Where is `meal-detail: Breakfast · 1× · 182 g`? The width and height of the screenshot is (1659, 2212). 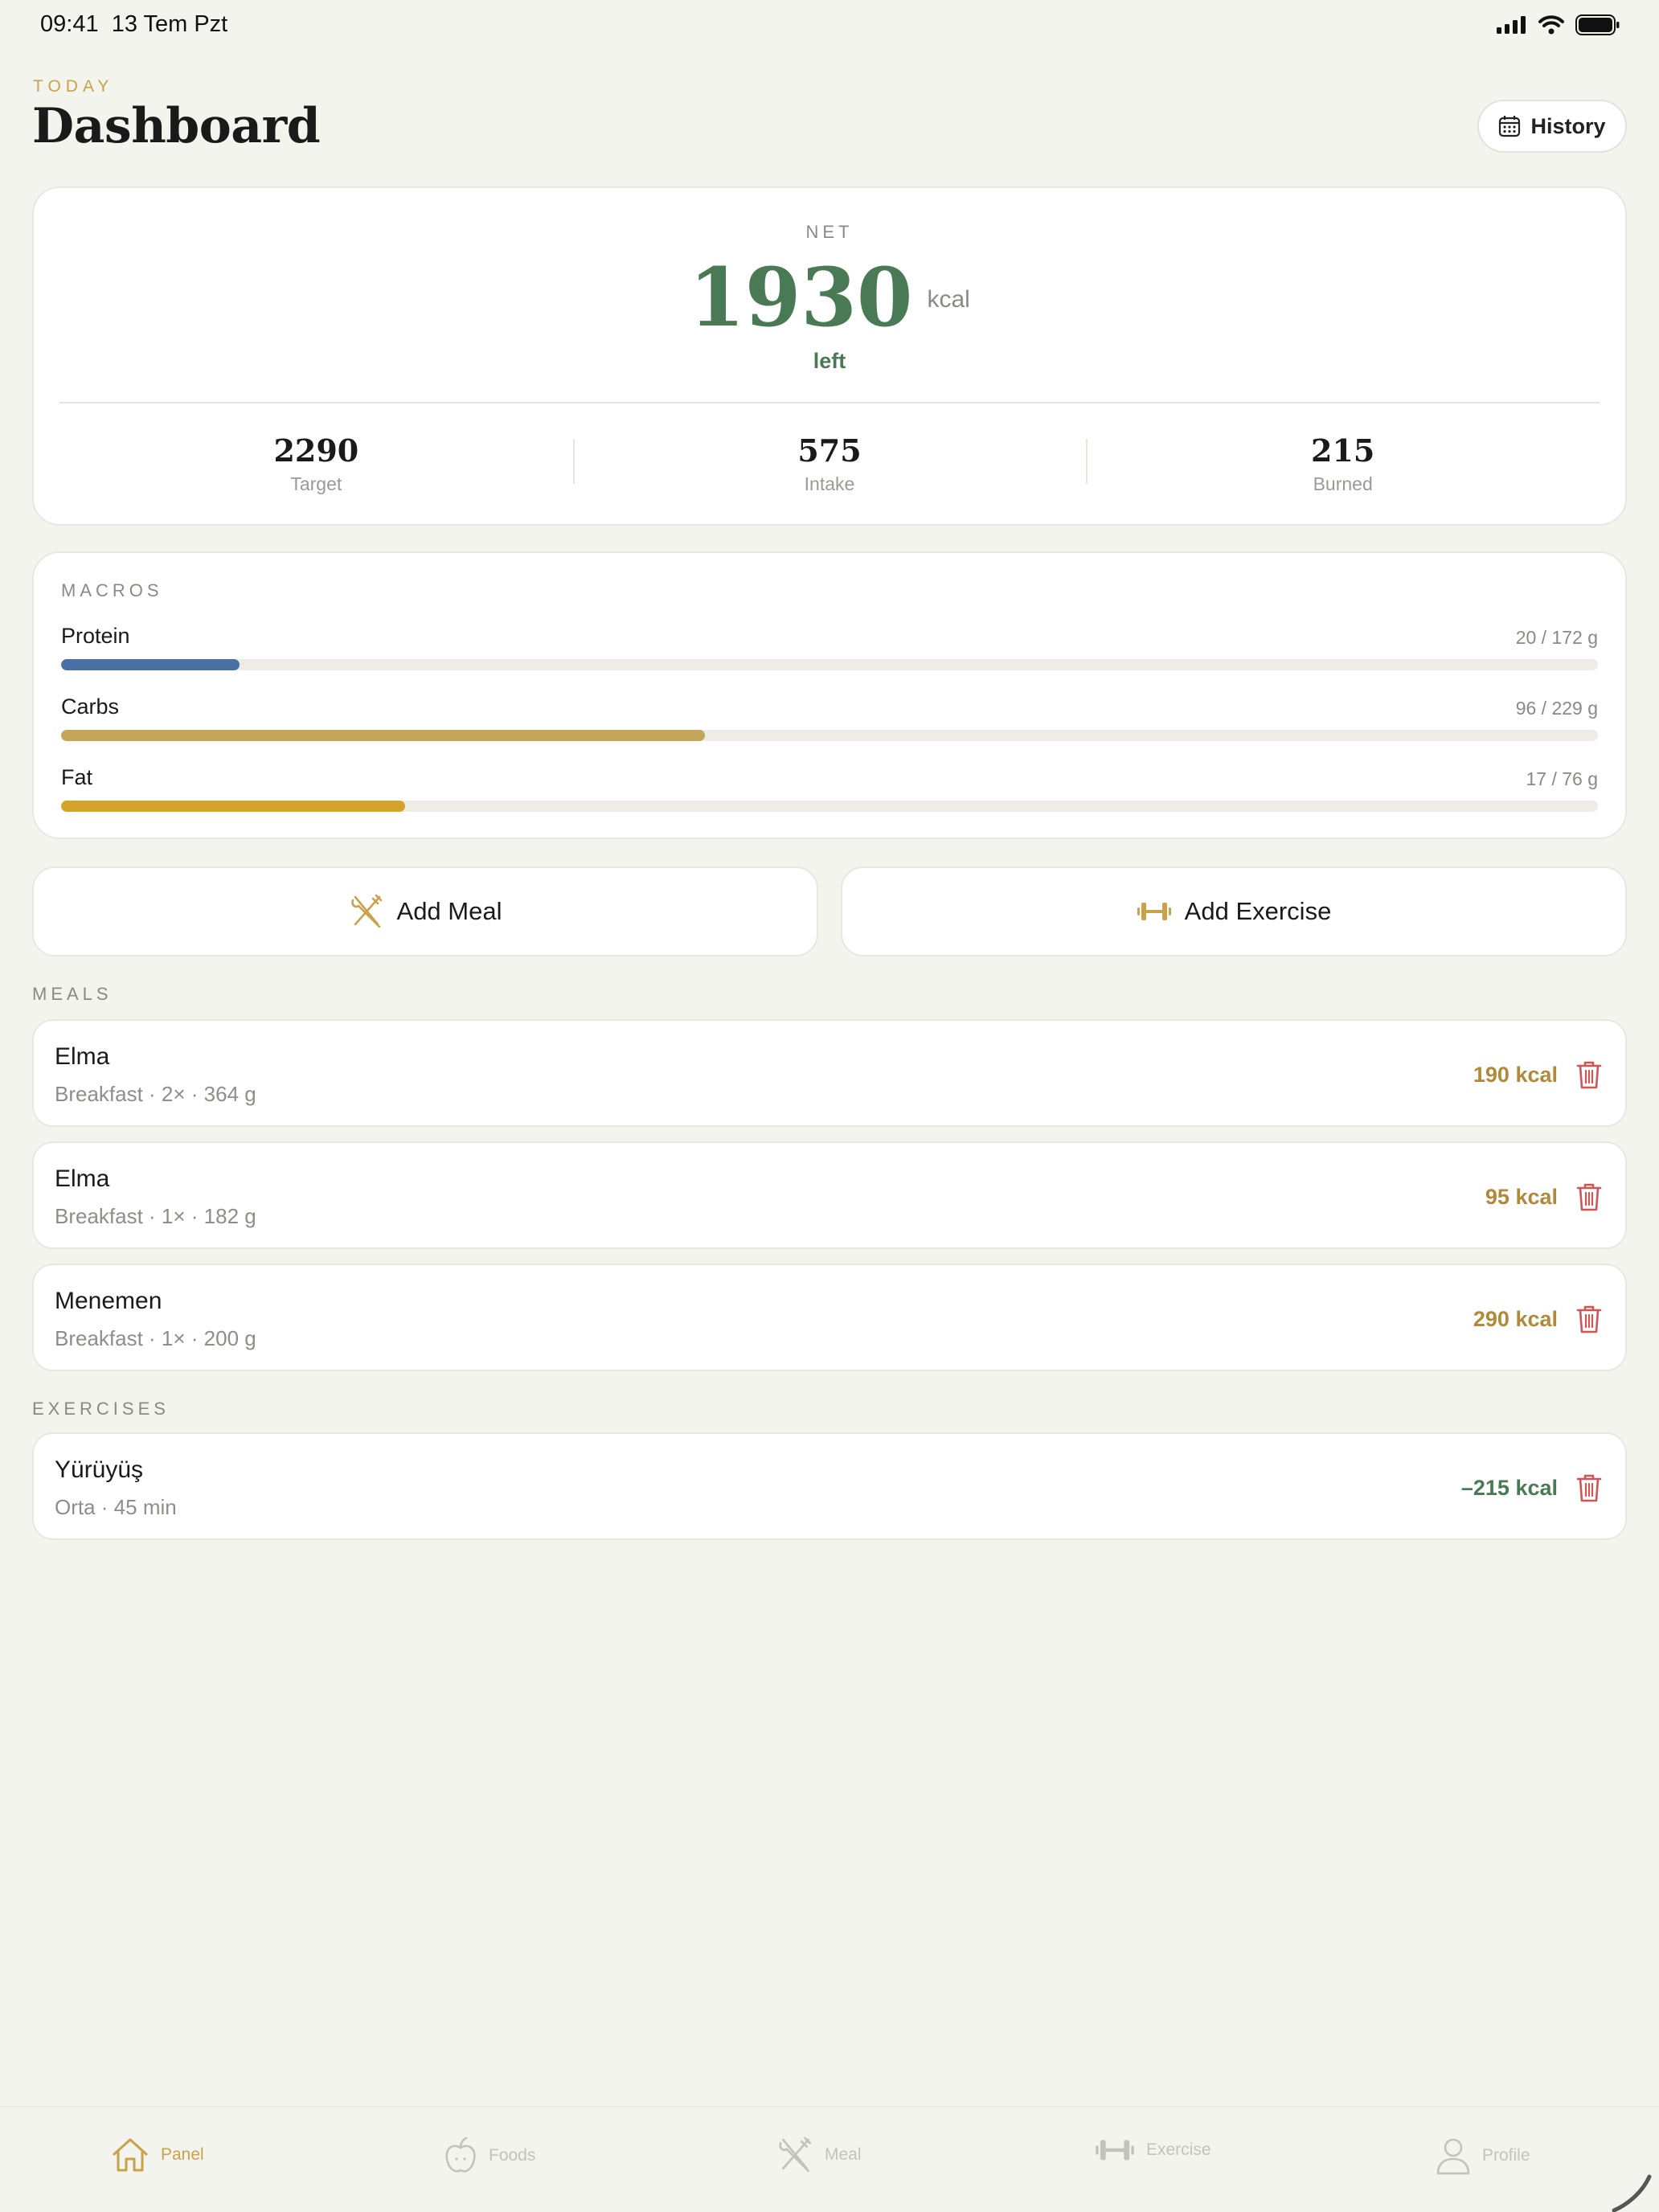
meal-detail: Breakfast · 1× · 182 g is located at coordinates (155, 1216).